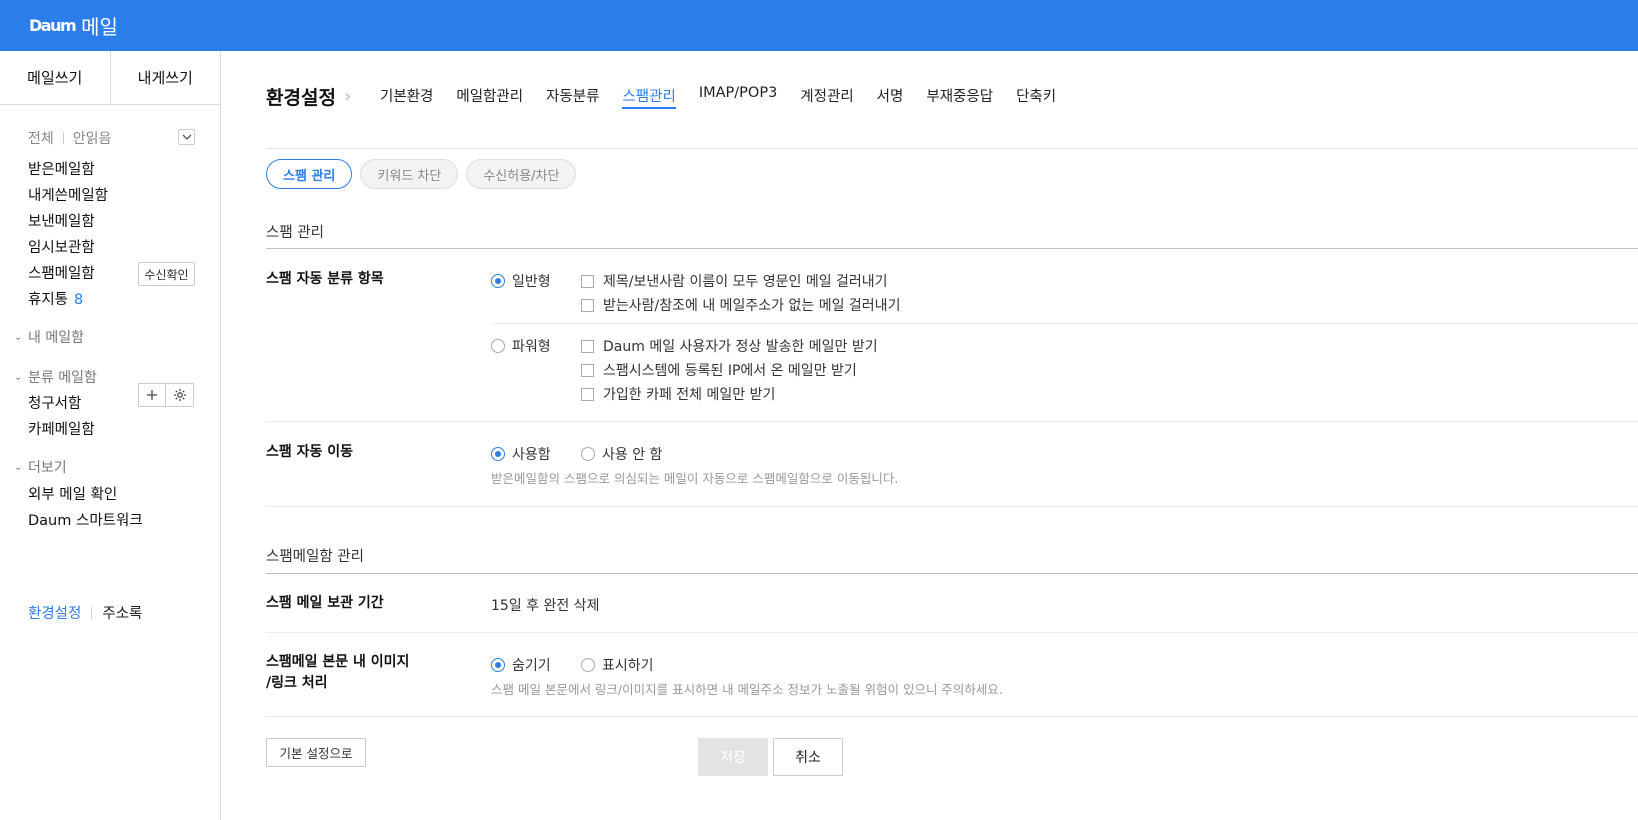 The image size is (1638, 820). What do you see at coordinates (1036, 97) in the screenshot?
I see `tab-shortcuts: 단축키` at bounding box center [1036, 97].